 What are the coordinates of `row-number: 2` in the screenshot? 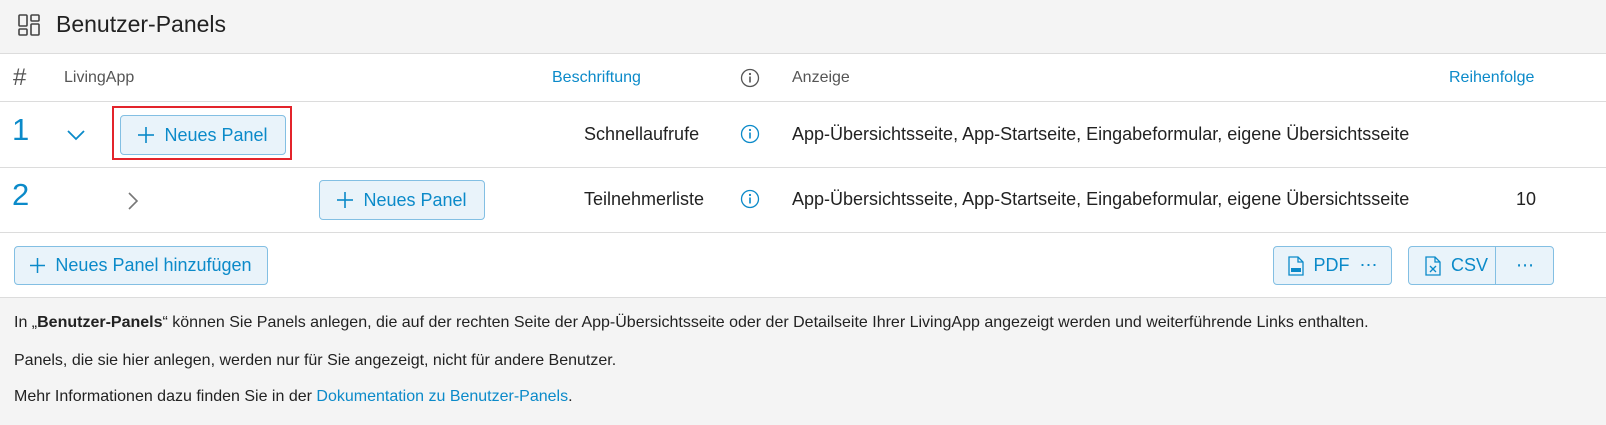 It's located at (21, 194).